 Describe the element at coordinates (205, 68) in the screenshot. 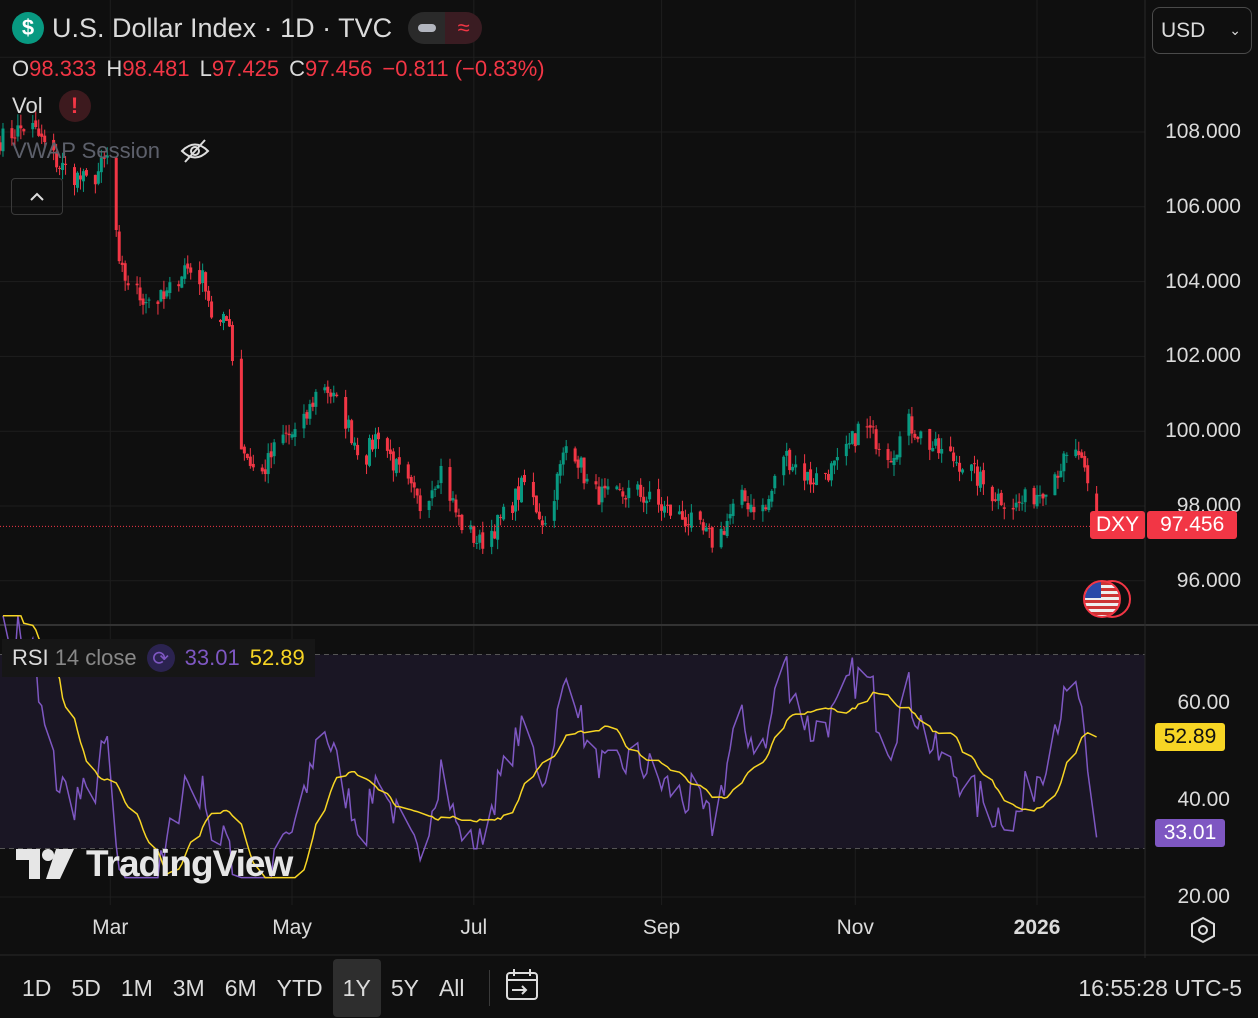

I see `low-label: L` at that location.